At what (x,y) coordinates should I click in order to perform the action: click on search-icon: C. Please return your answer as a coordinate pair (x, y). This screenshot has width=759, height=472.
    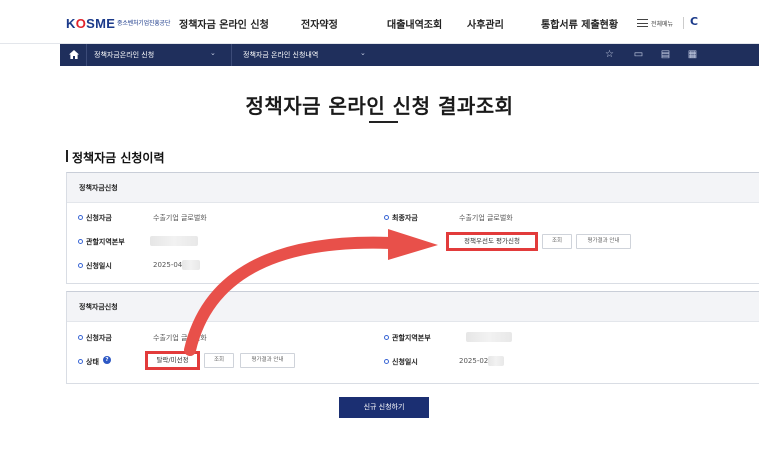
    Looking at the image, I should click on (694, 21).